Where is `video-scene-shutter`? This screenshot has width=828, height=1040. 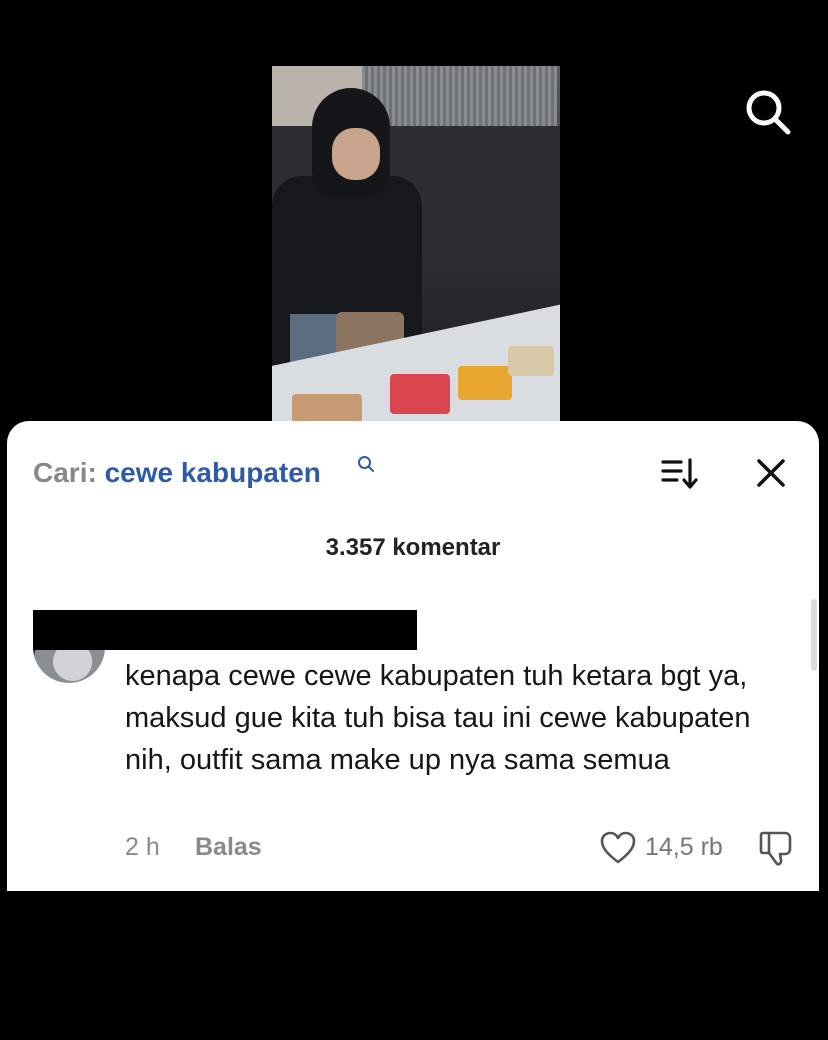
video-scene-shutter is located at coordinates (459, 96).